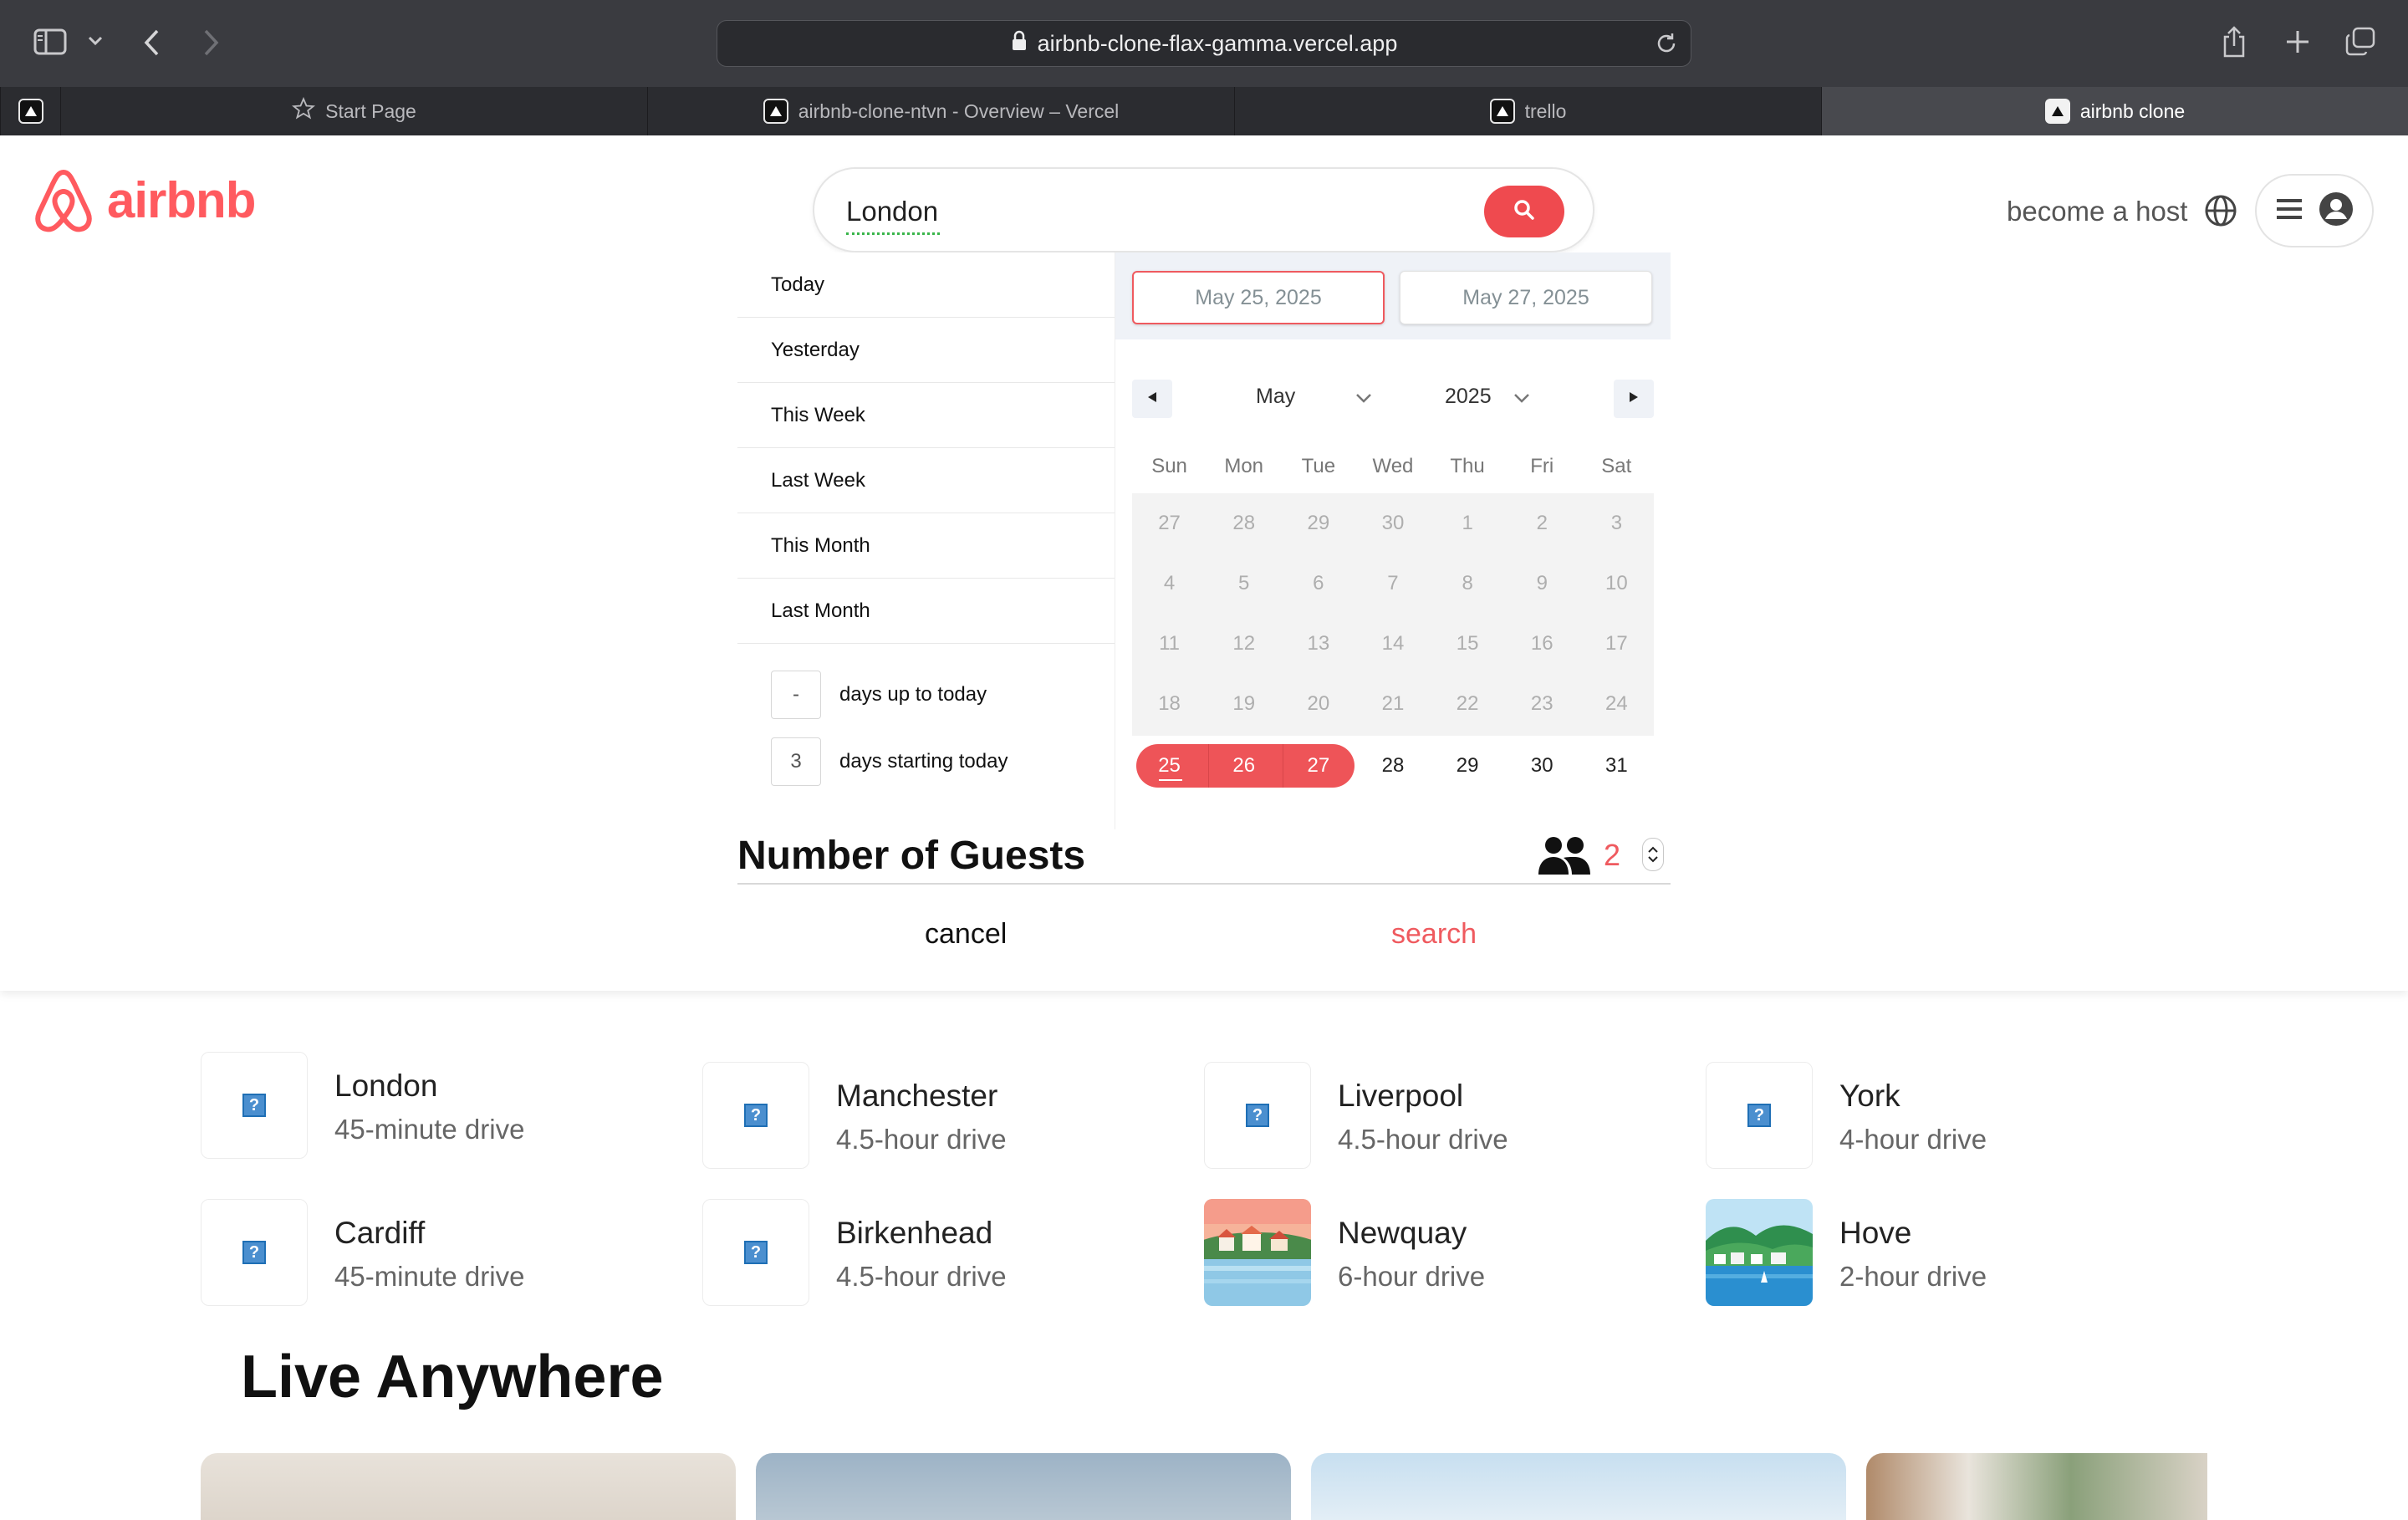  Describe the element at coordinates (1393, 583) in the screenshot. I see `calendar-day: 7` at that location.